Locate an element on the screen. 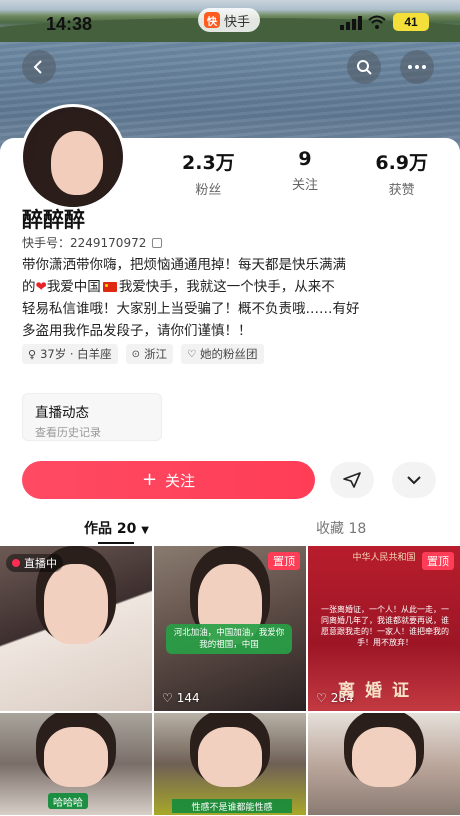 Image resolution: width=460 pixels, height=816 pixels. back-button is located at coordinates (39, 67).